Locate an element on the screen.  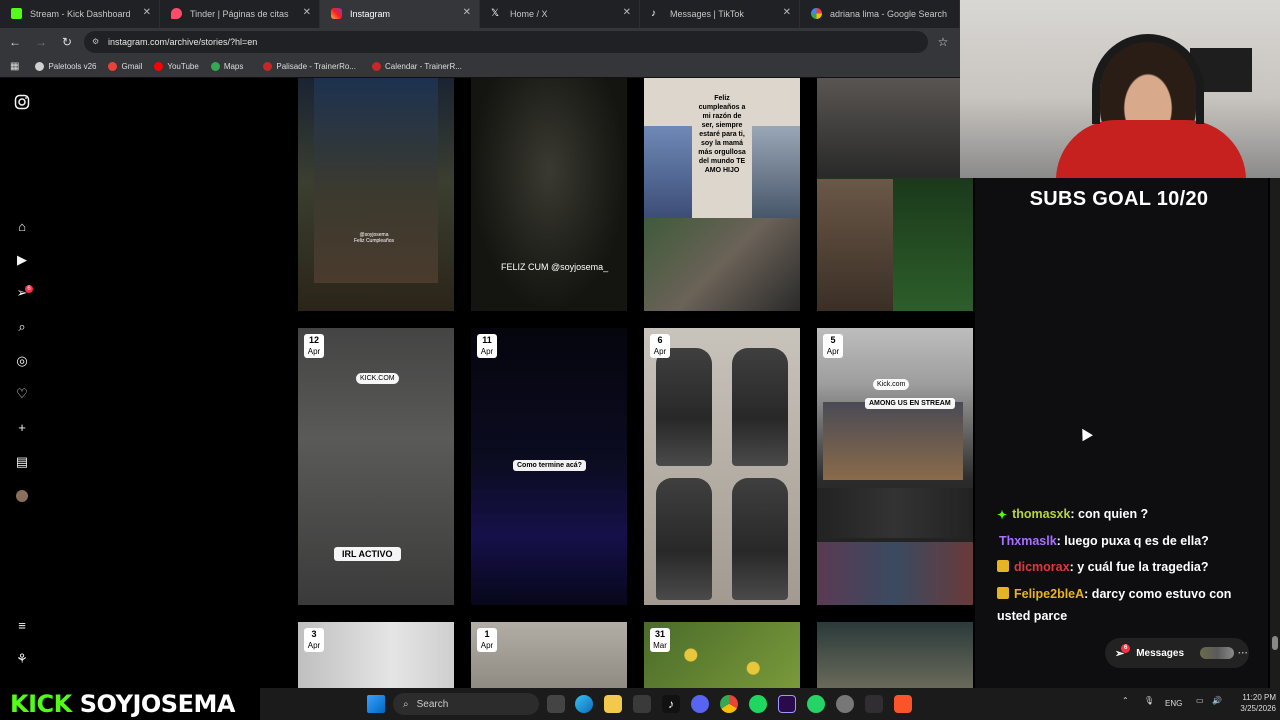
story-thumbnail: 12 Apr KICK.COM IRL ACTIVO is located at coordinates (376, 466).